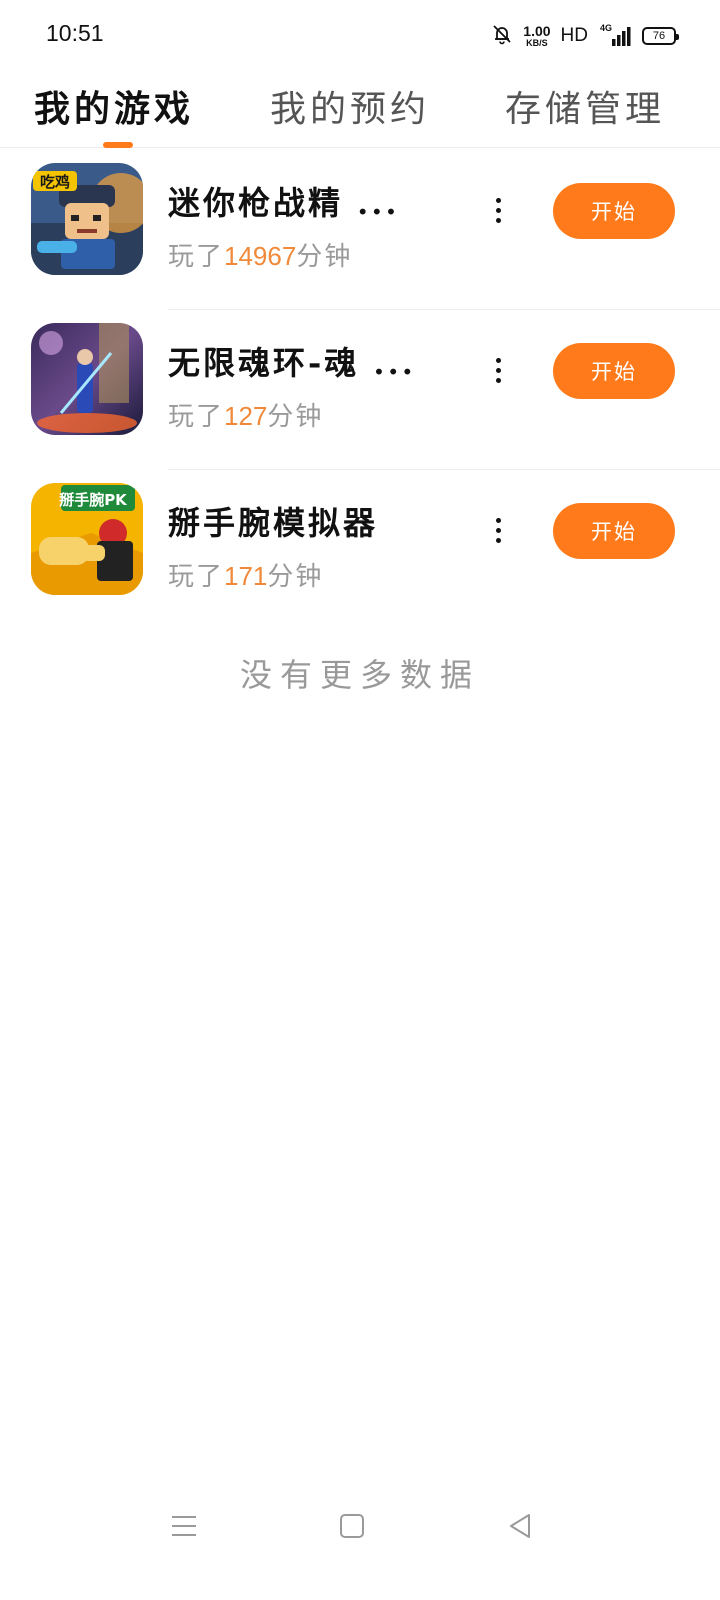 This screenshot has width=720, height=1600. Describe the element at coordinates (360, 390) in the screenshot. I see `game-row: 无限魂环-魂 ... 玩了127分钟 开始` at that location.